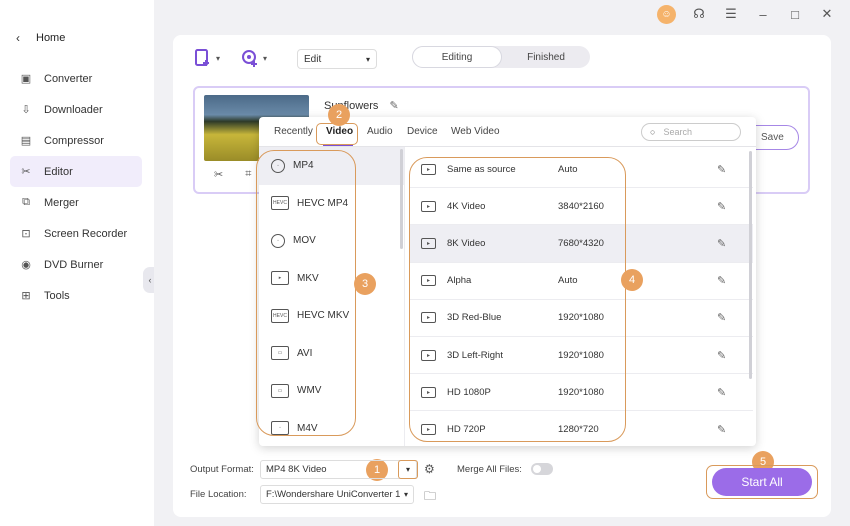  Describe the element at coordinates (218, 174) in the screenshot. I see `trim-icon: ✂` at that location.